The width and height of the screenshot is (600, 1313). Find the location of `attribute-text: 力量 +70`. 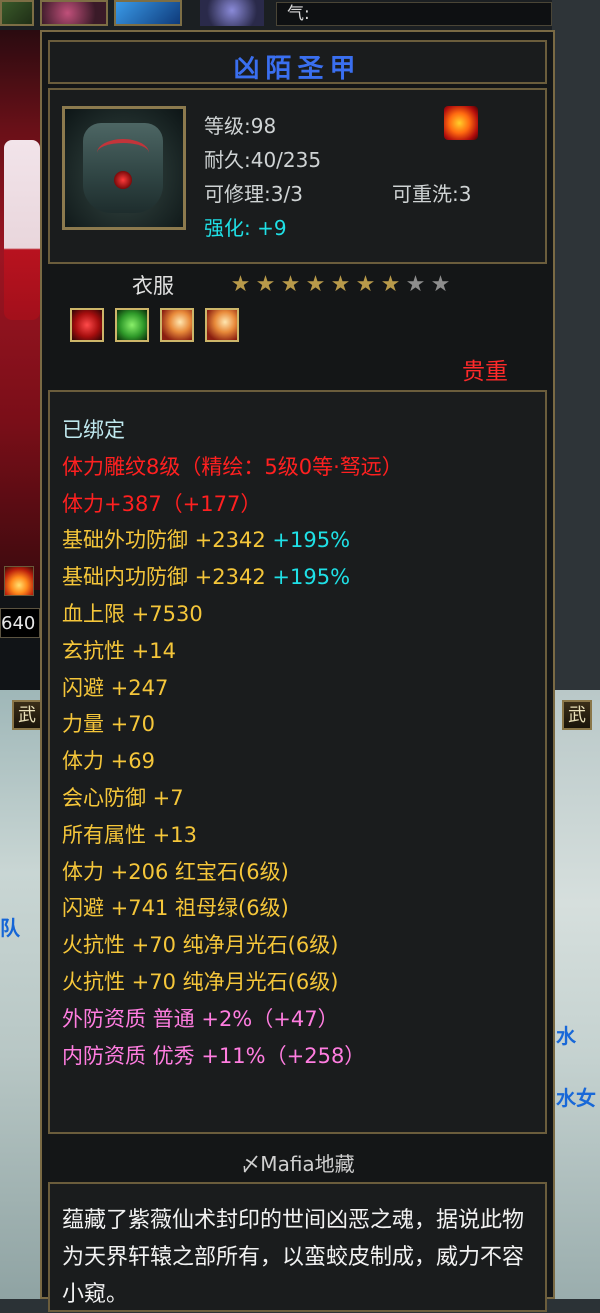

attribute-text: 力量 +70 is located at coordinates (108, 724).